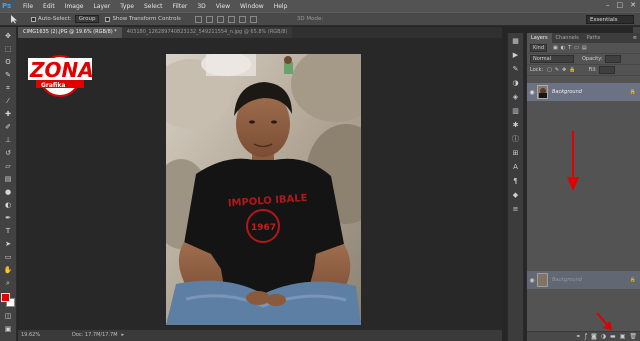 The width and height of the screenshot is (640, 341). I want to click on kind-filter-dropdown: Kind, so click(539, 48).